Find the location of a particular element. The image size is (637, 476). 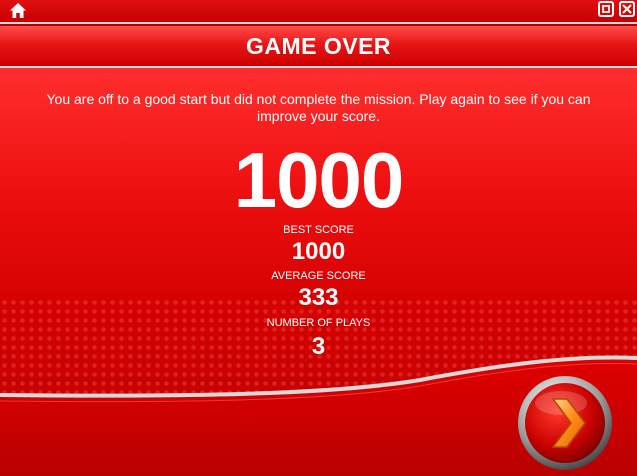

top-bar is located at coordinates (318, 11).